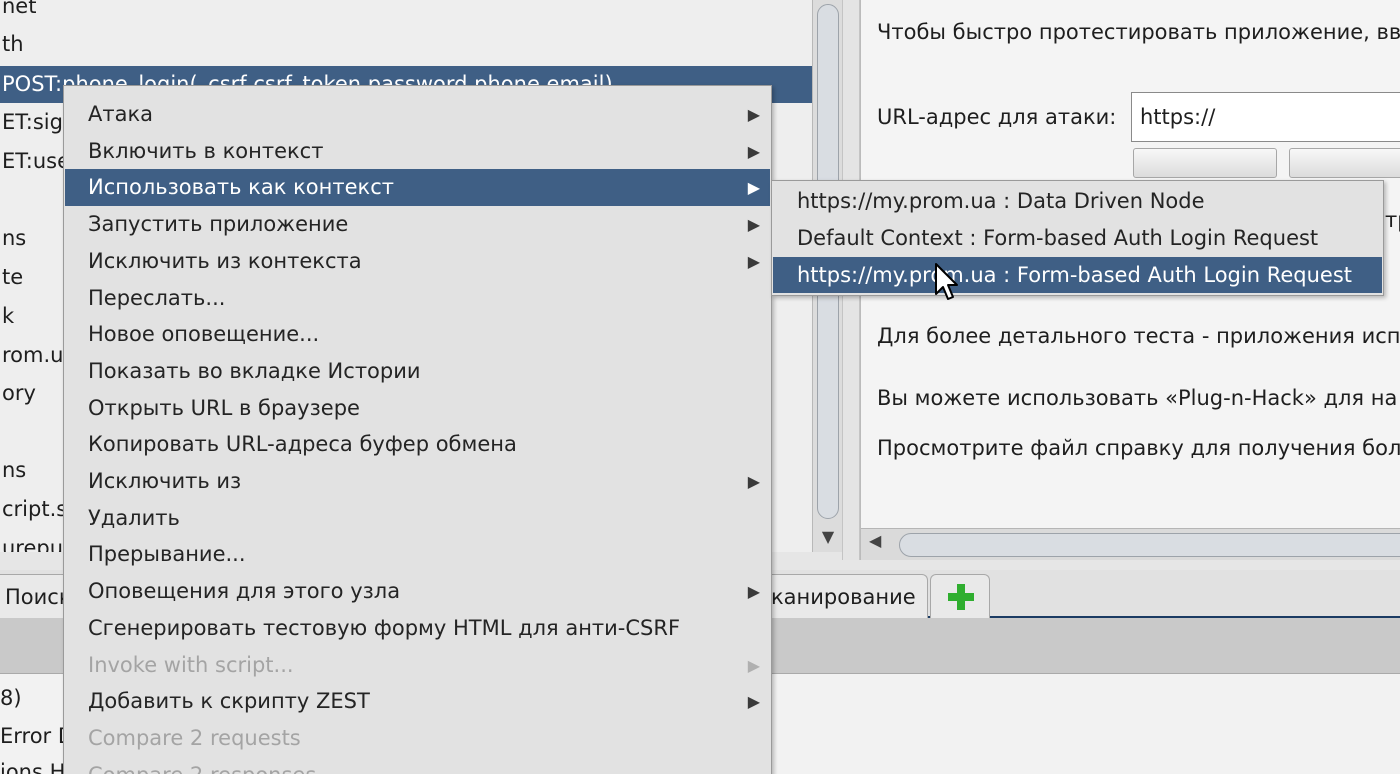 This screenshot has width=1400, height=774. Describe the element at coordinates (244, 591) in the screenshot. I see `menu-item-label: Оповещения для этого узла` at that location.